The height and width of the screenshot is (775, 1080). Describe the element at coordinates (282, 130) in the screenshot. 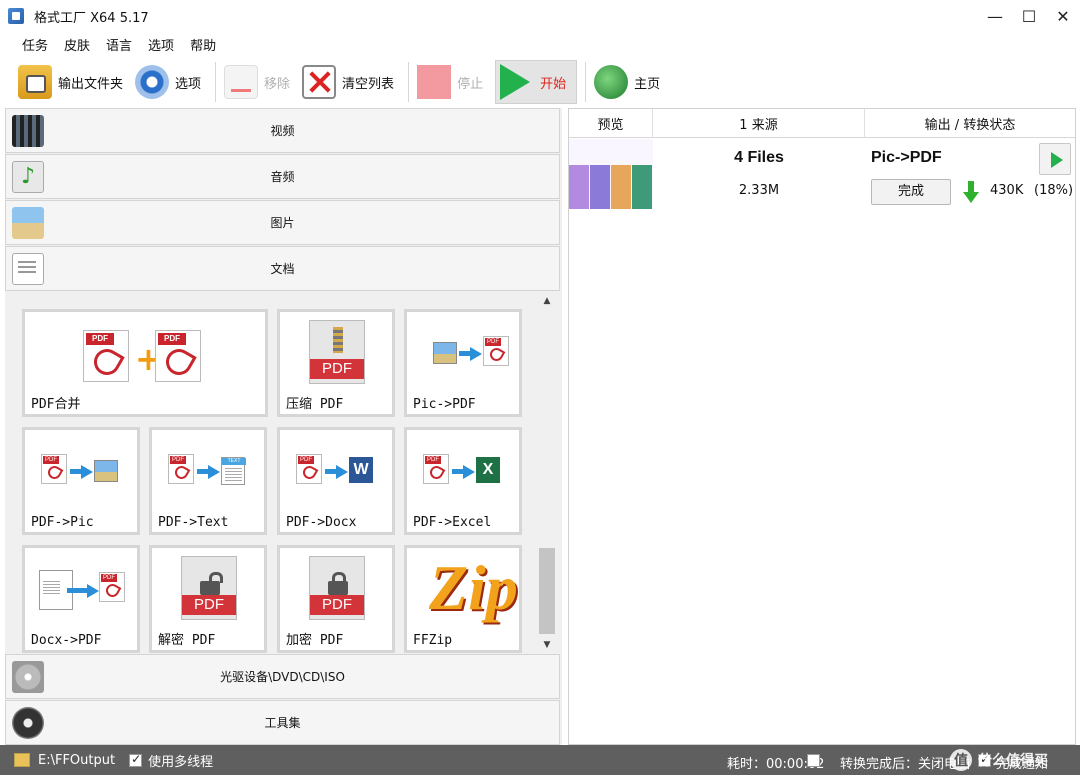

I see `category-video: 视频` at that location.